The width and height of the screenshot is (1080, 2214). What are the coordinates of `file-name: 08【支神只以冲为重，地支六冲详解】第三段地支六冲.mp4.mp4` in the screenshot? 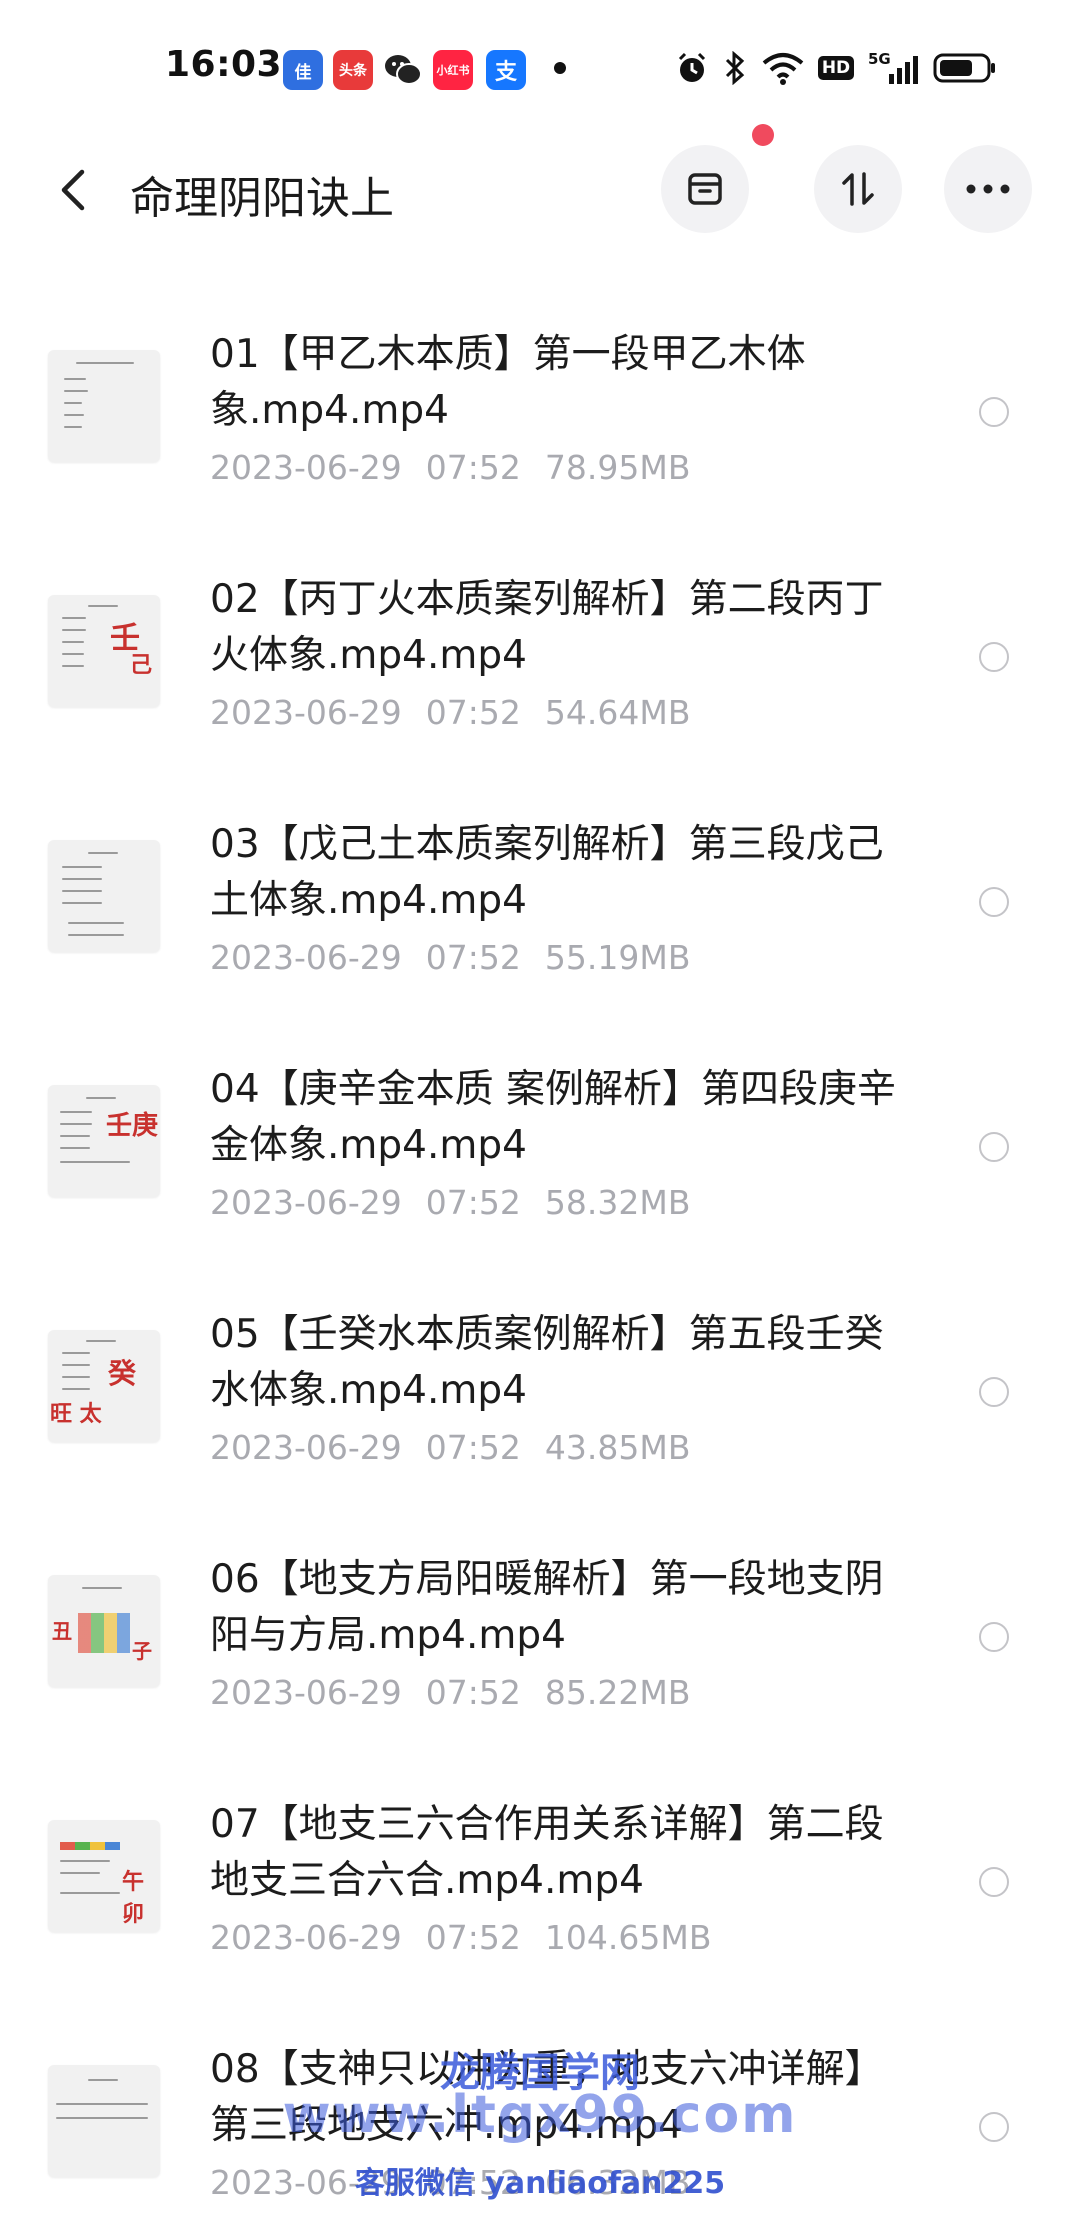 It's located at (547, 2097).